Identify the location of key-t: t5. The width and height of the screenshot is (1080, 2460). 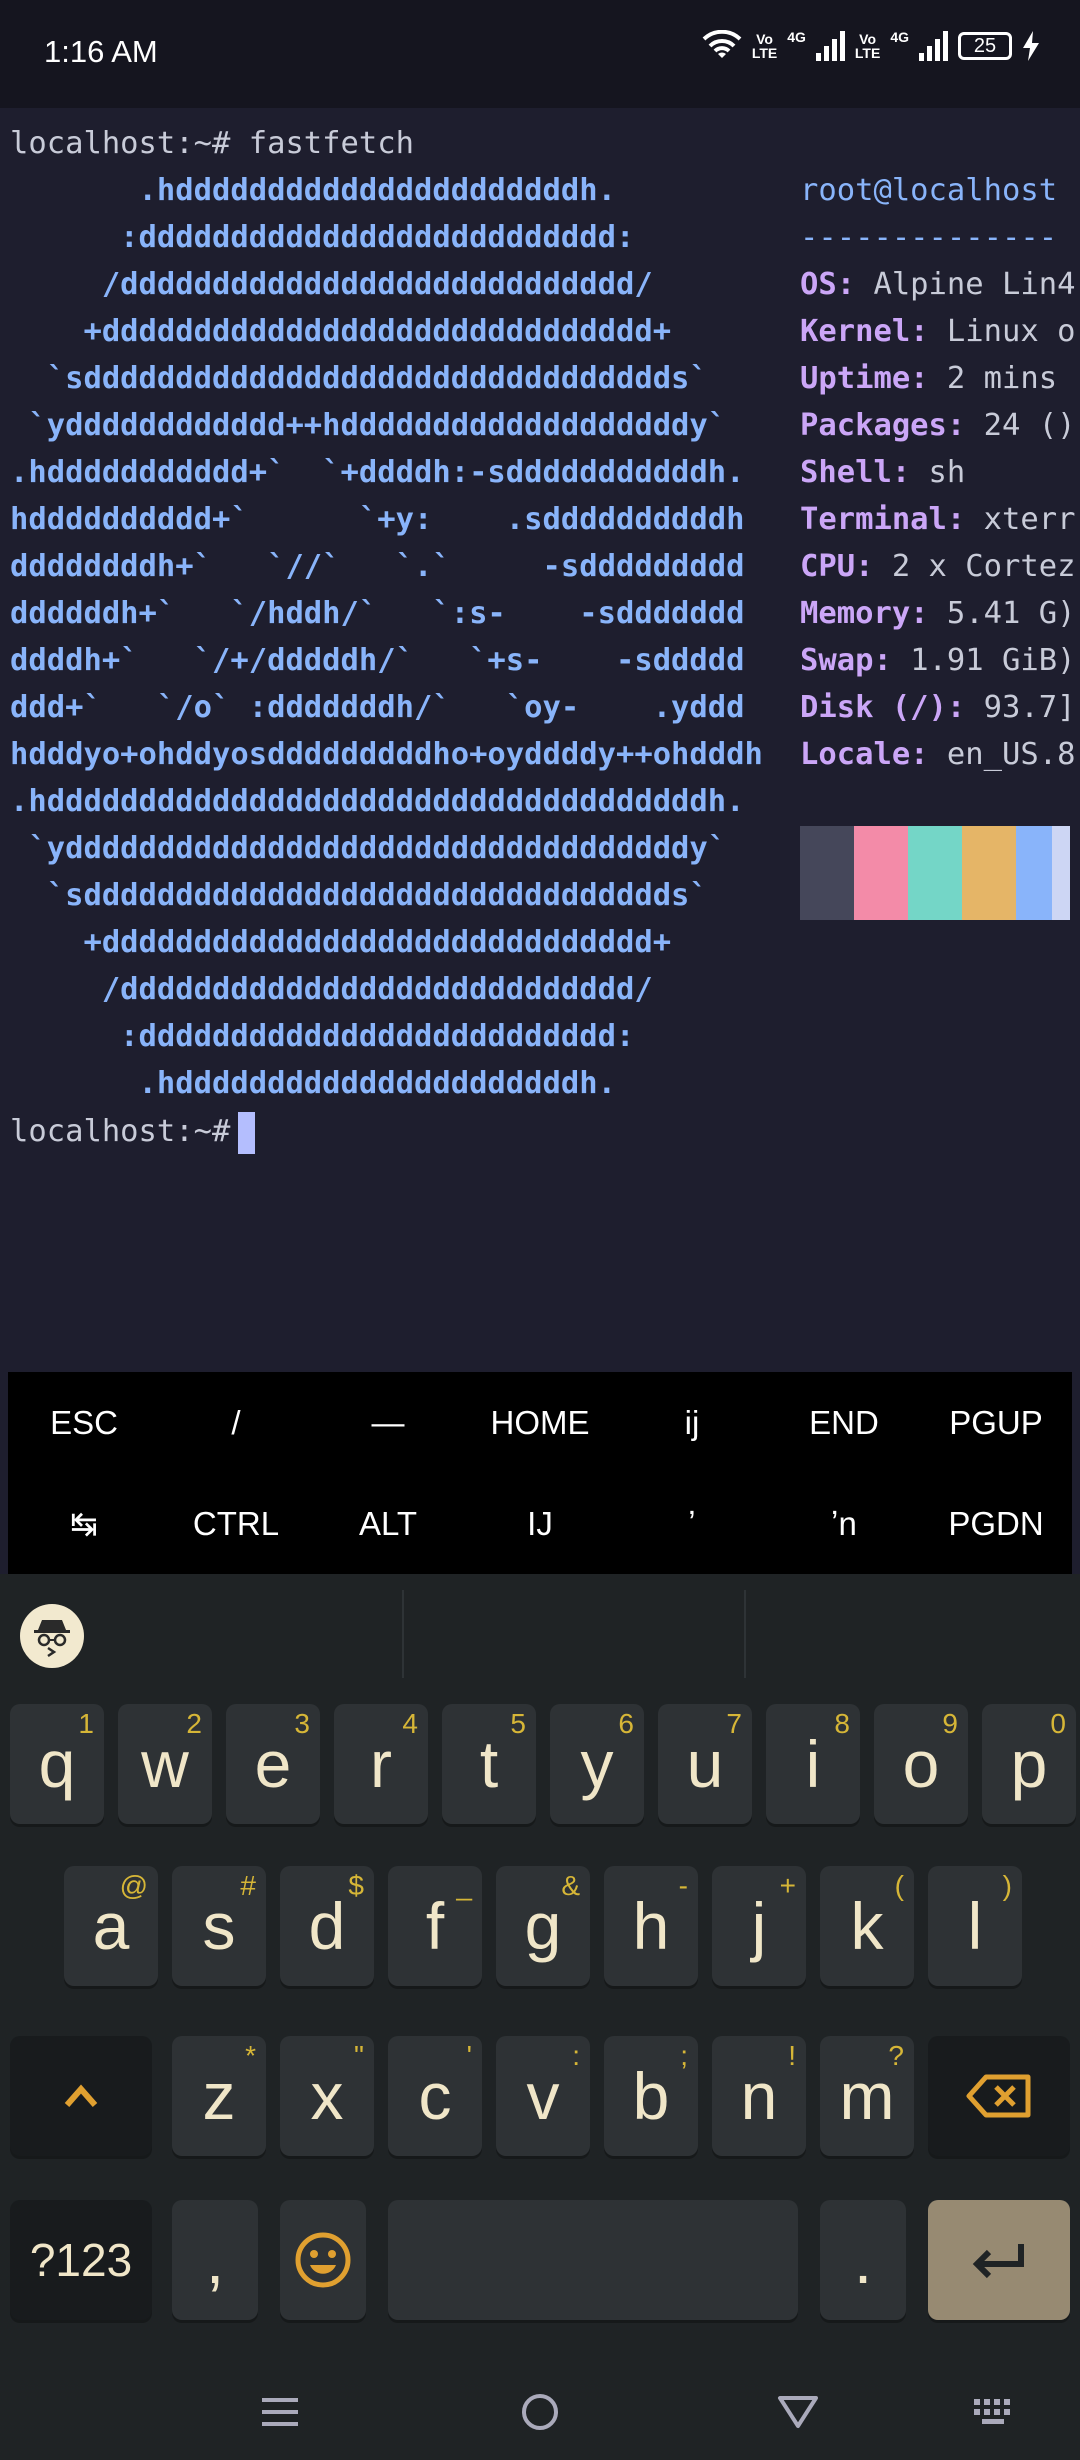
(489, 1764).